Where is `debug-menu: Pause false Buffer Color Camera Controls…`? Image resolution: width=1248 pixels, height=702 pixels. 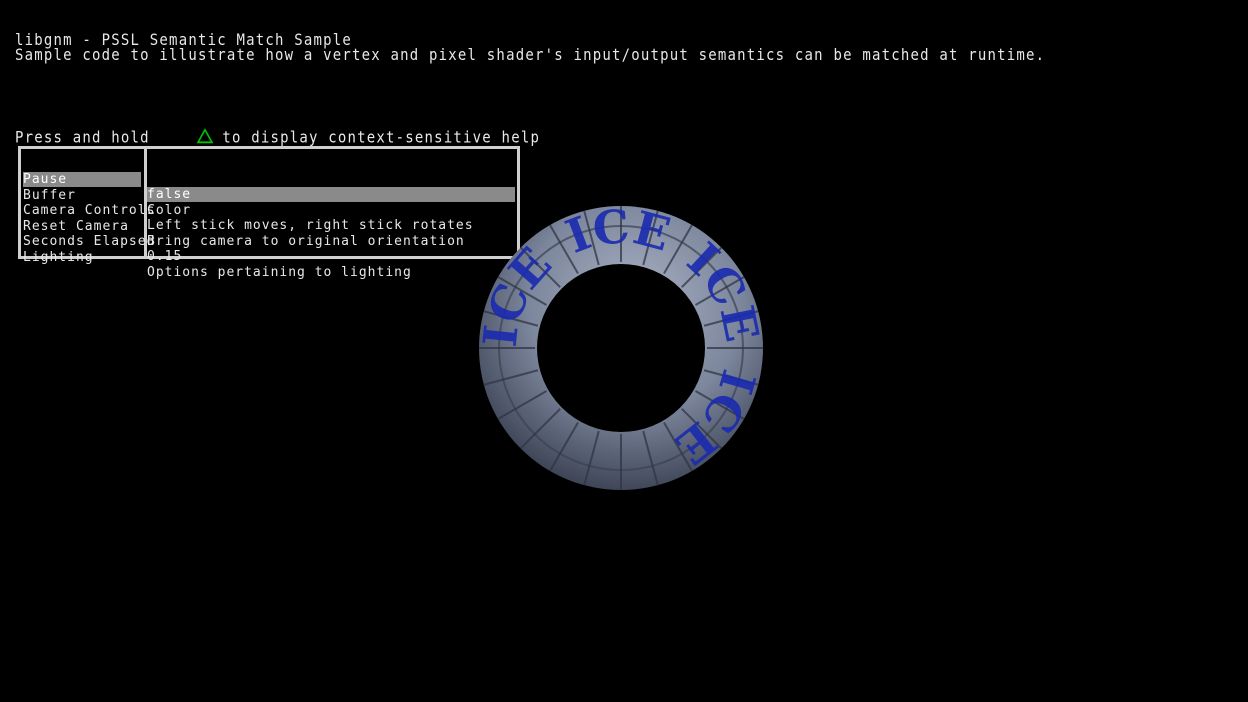 debug-menu: Pause false Buffer Color Camera Controls… is located at coordinates (269, 213).